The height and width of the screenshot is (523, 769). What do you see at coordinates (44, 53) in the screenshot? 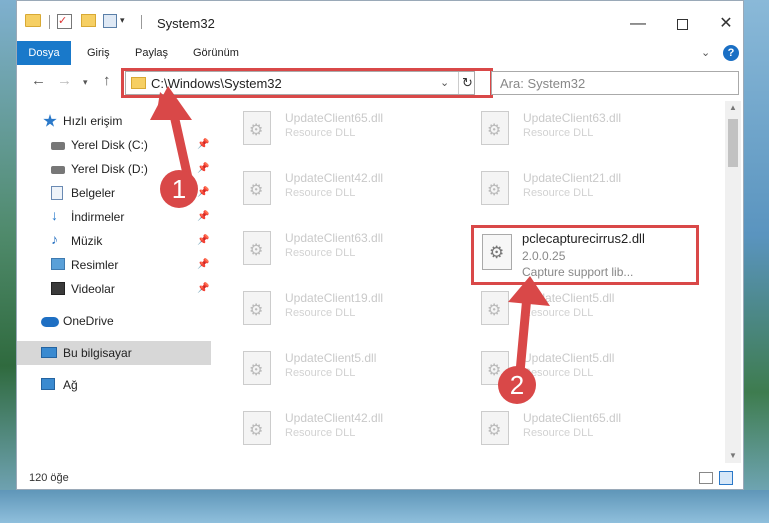
I see `tab-file: Dosya` at bounding box center [44, 53].